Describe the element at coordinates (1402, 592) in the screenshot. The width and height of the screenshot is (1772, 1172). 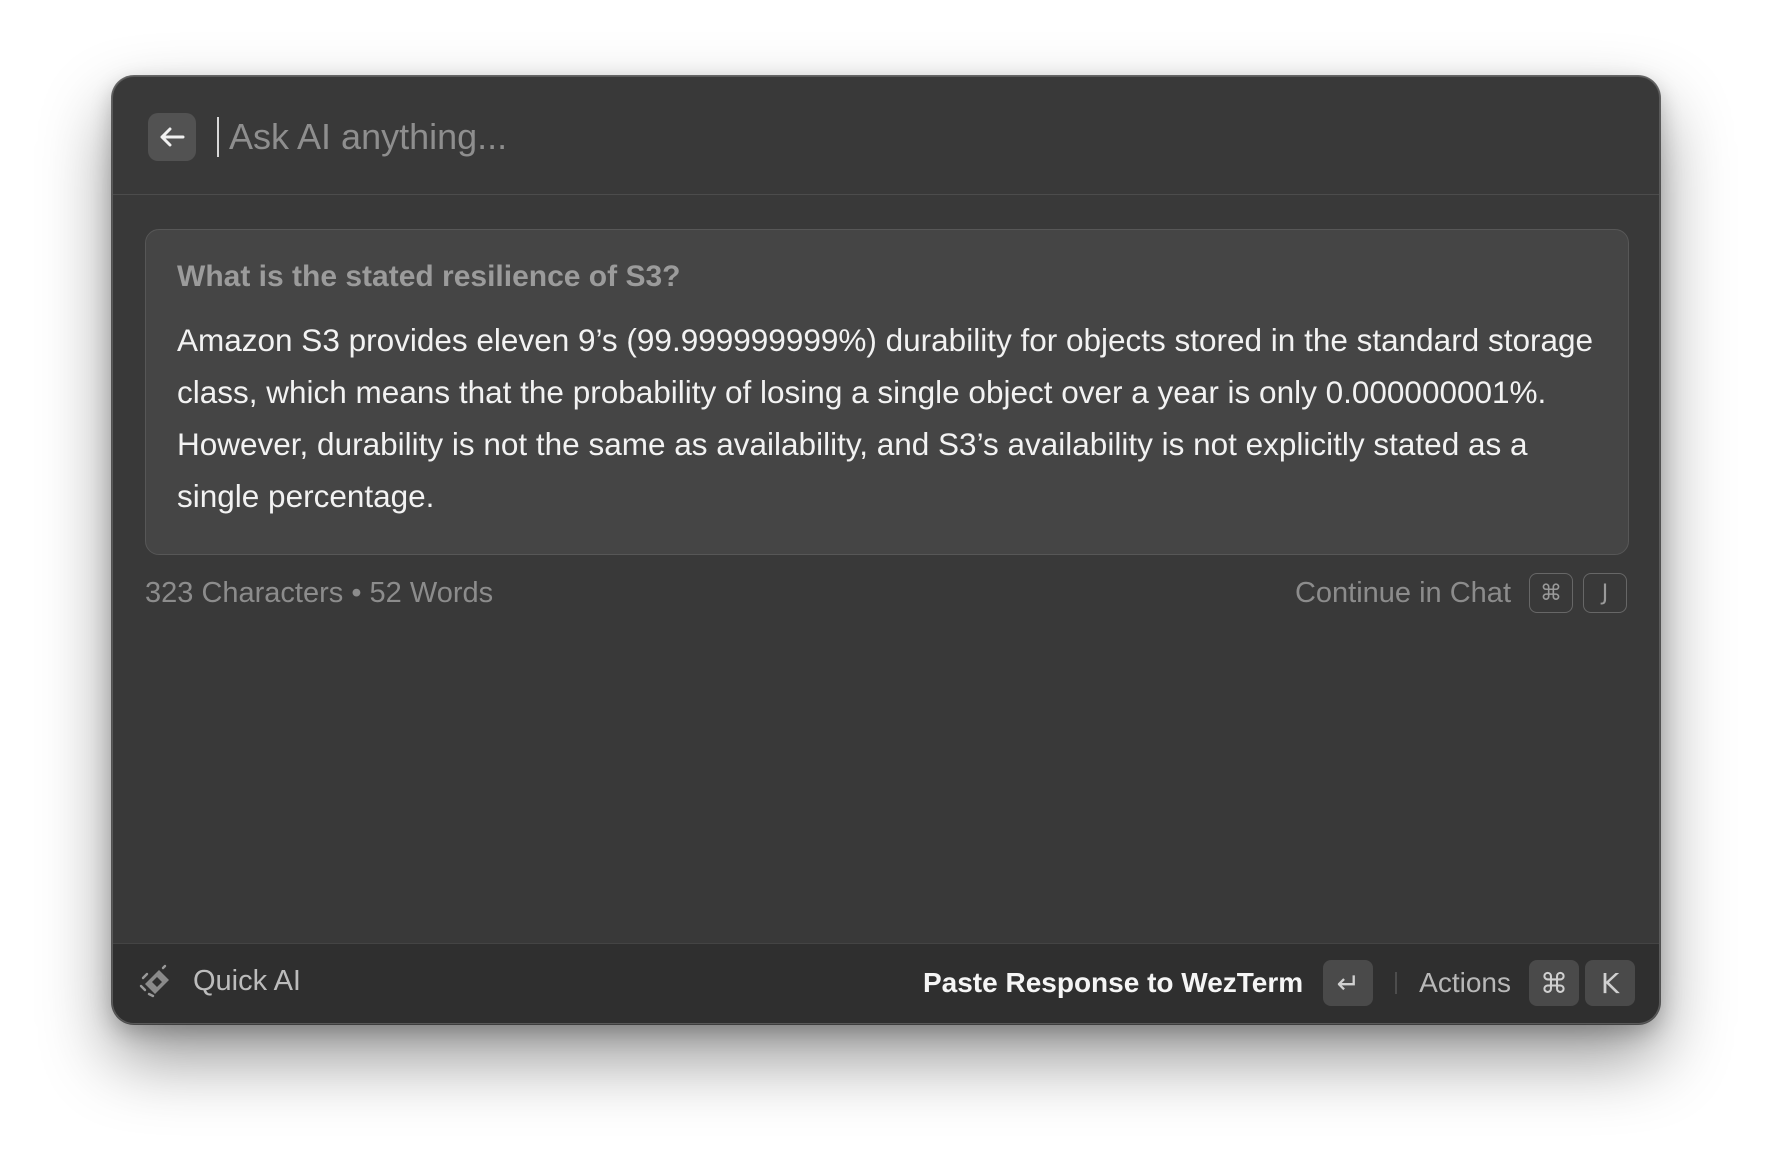
I see `continue-in-chat-label: Continue in Chat` at that location.